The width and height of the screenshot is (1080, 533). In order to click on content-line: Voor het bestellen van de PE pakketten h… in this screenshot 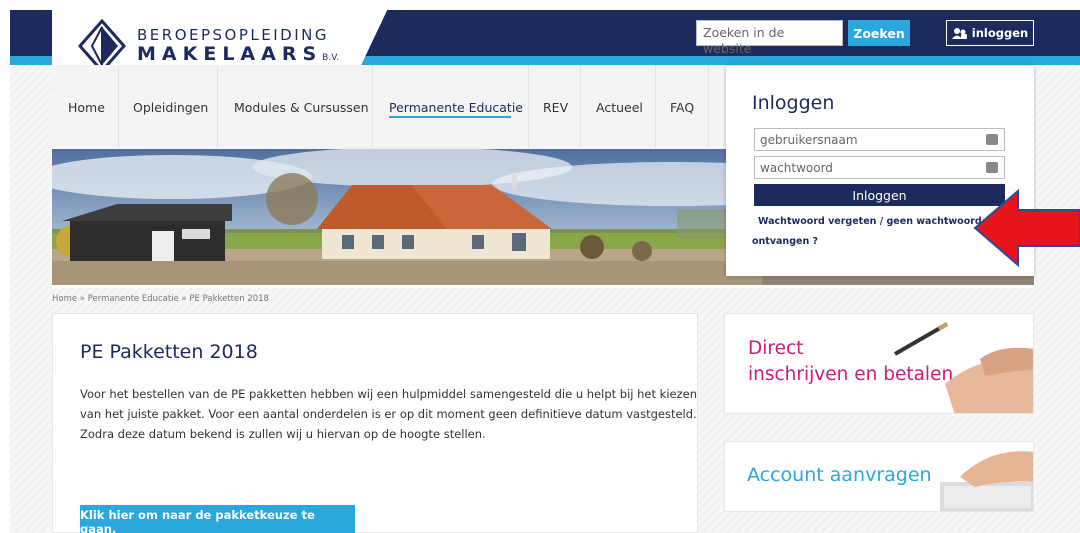, I will do `click(388, 394)`.